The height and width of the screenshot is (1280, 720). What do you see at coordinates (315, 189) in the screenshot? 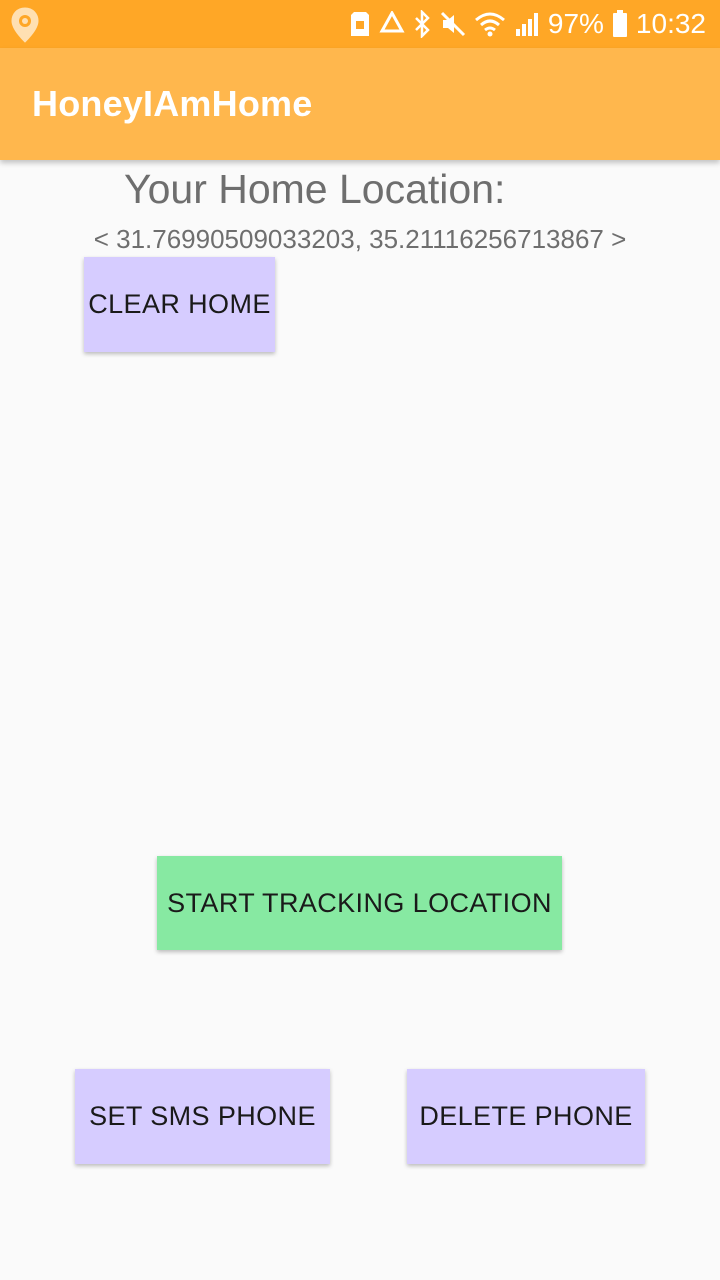
I see `home-location-label: Your Home Location:` at bounding box center [315, 189].